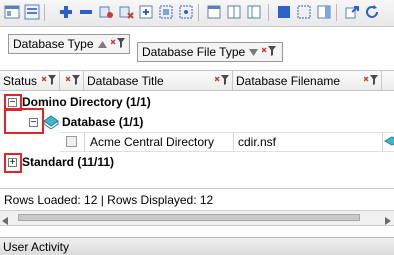 The height and width of the screenshot is (255, 394). What do you see at coordinates (86, 12) in the screenshot?
I see `remove-icon` at bounding box center [86, 12].